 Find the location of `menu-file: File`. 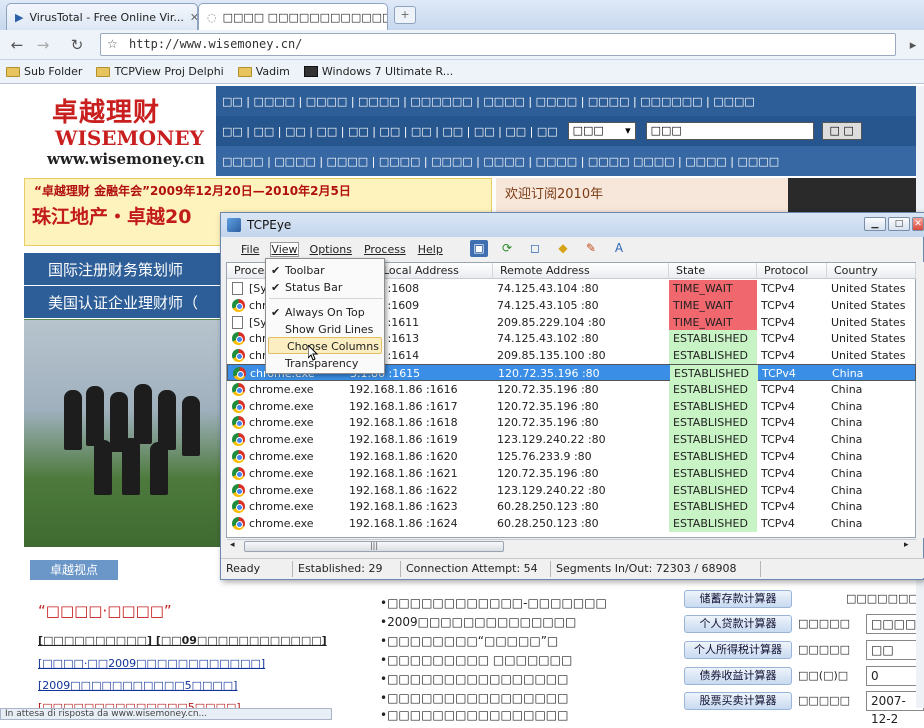

menu-file: File is located at coordinates (250, 249).